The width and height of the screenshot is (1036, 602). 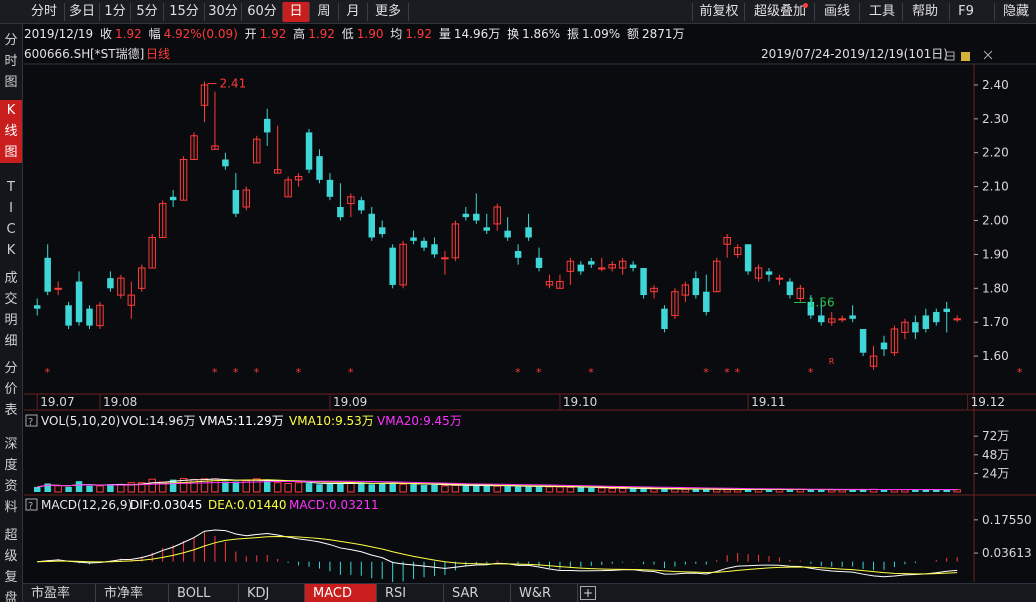 What do you see at coordinates (350, 402) in the screenshot?
I see `date-tick-label: 19.09` at bounding box center [350, 402].